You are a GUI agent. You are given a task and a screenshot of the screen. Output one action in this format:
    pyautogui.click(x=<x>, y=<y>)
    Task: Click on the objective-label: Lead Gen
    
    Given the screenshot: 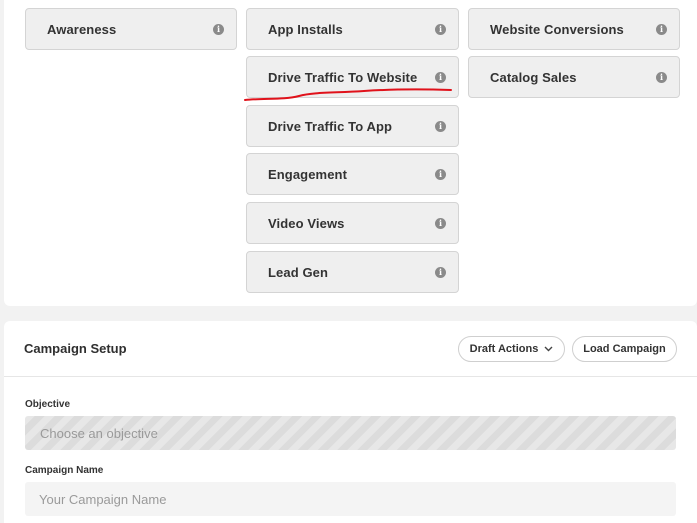 What is the action you would take?
    pyautogui.click(x=298, y=272)
    